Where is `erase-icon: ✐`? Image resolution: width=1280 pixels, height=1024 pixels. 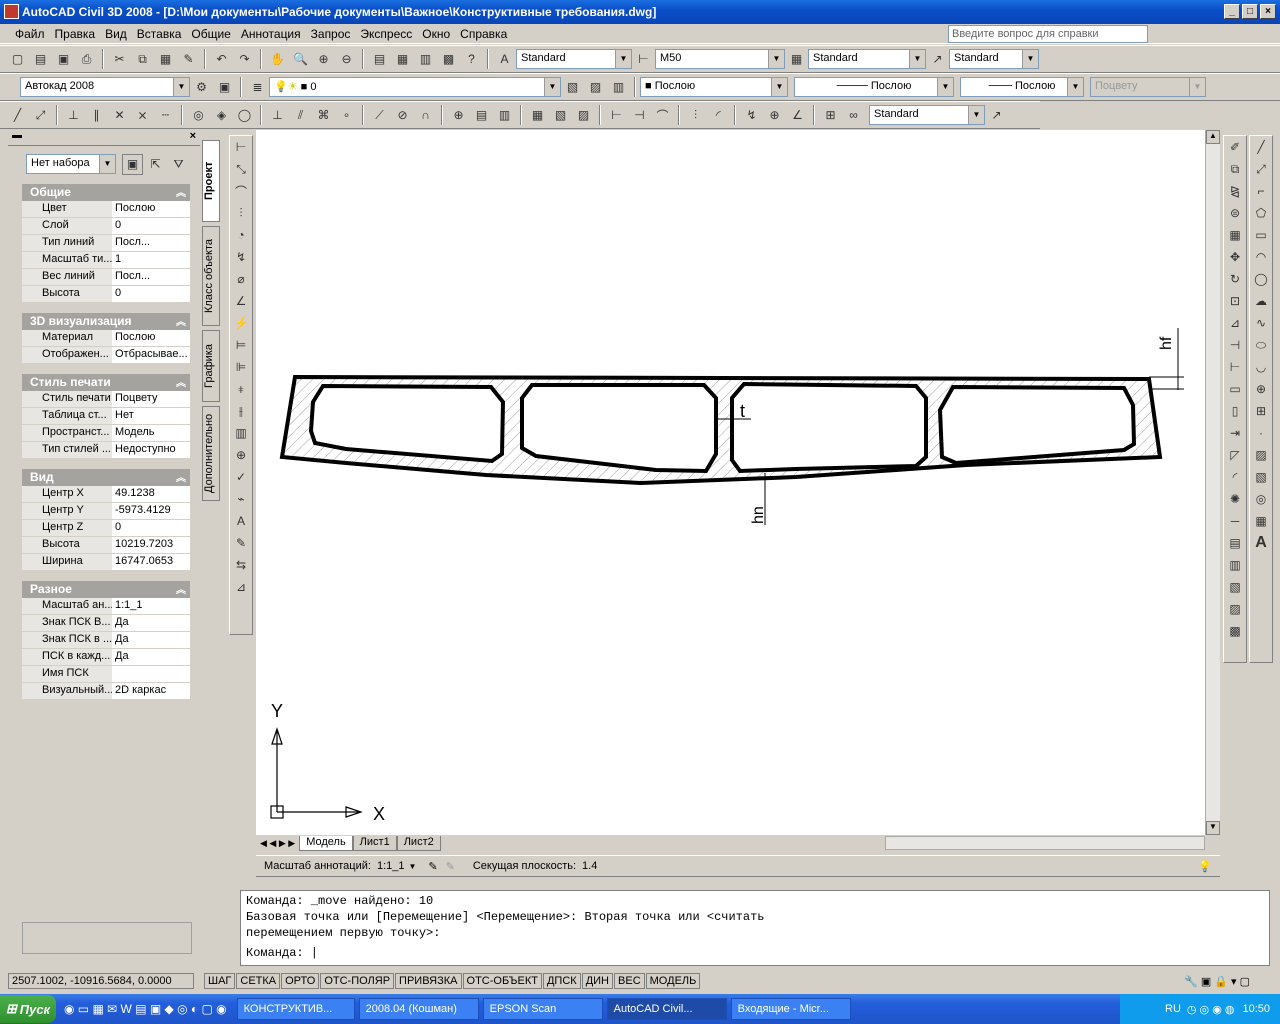
erase-icon: ✐ is located at coordinates (1235, 147).